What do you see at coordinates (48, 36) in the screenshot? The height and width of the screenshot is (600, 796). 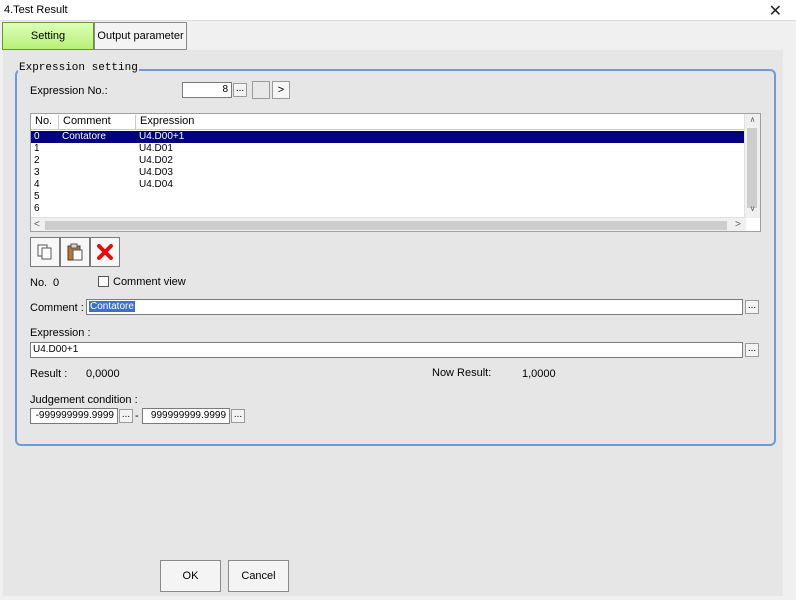 I see `tab-setting: Setting` at bounding box center [48, 36].